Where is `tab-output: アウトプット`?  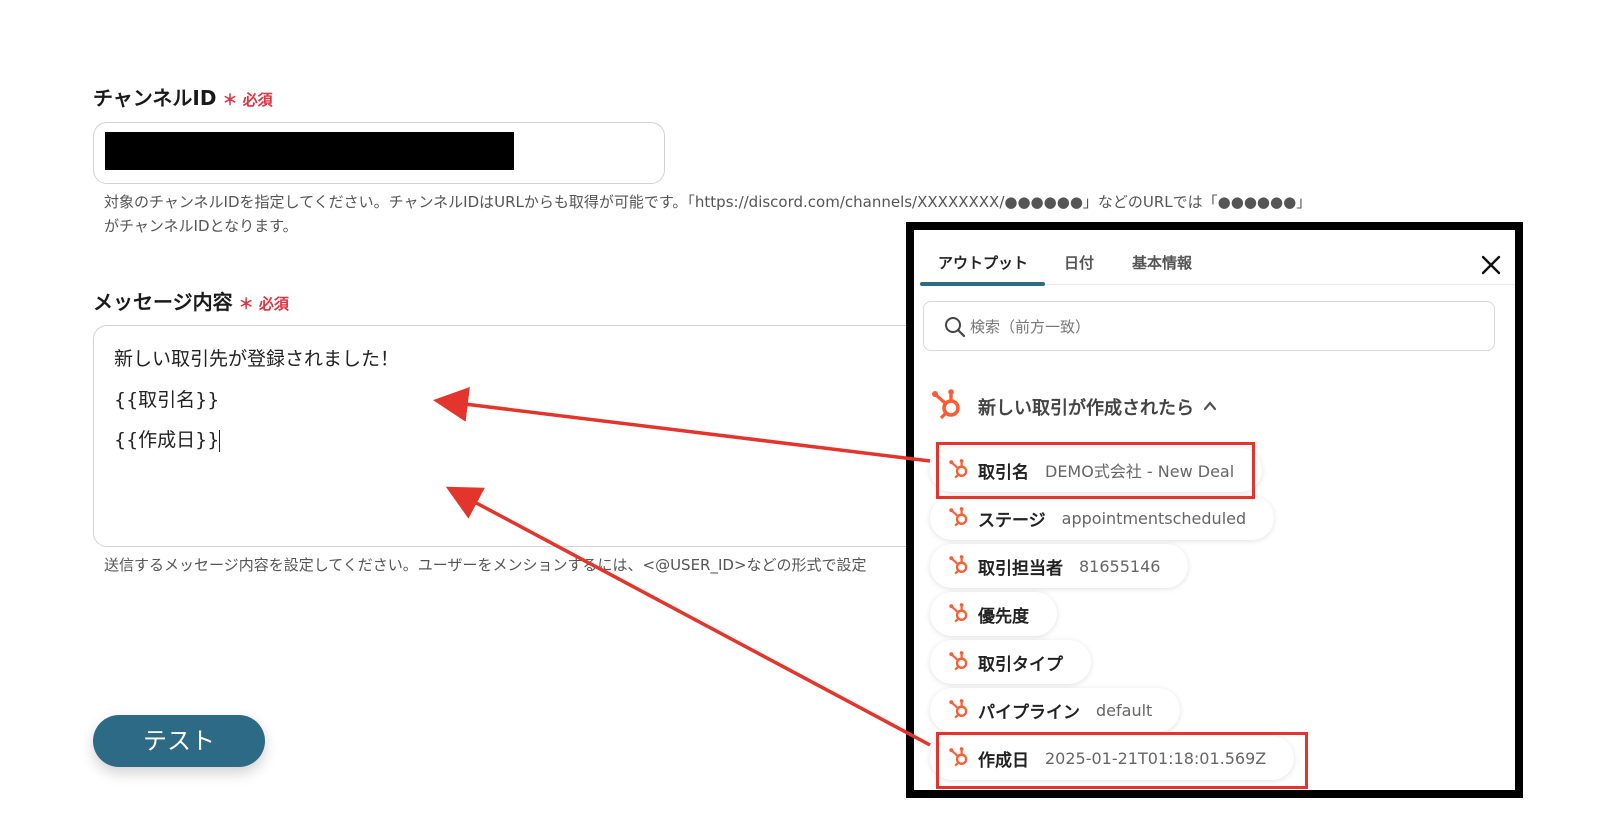
tab-output: アウトプット is located at coordinates (983, 262).